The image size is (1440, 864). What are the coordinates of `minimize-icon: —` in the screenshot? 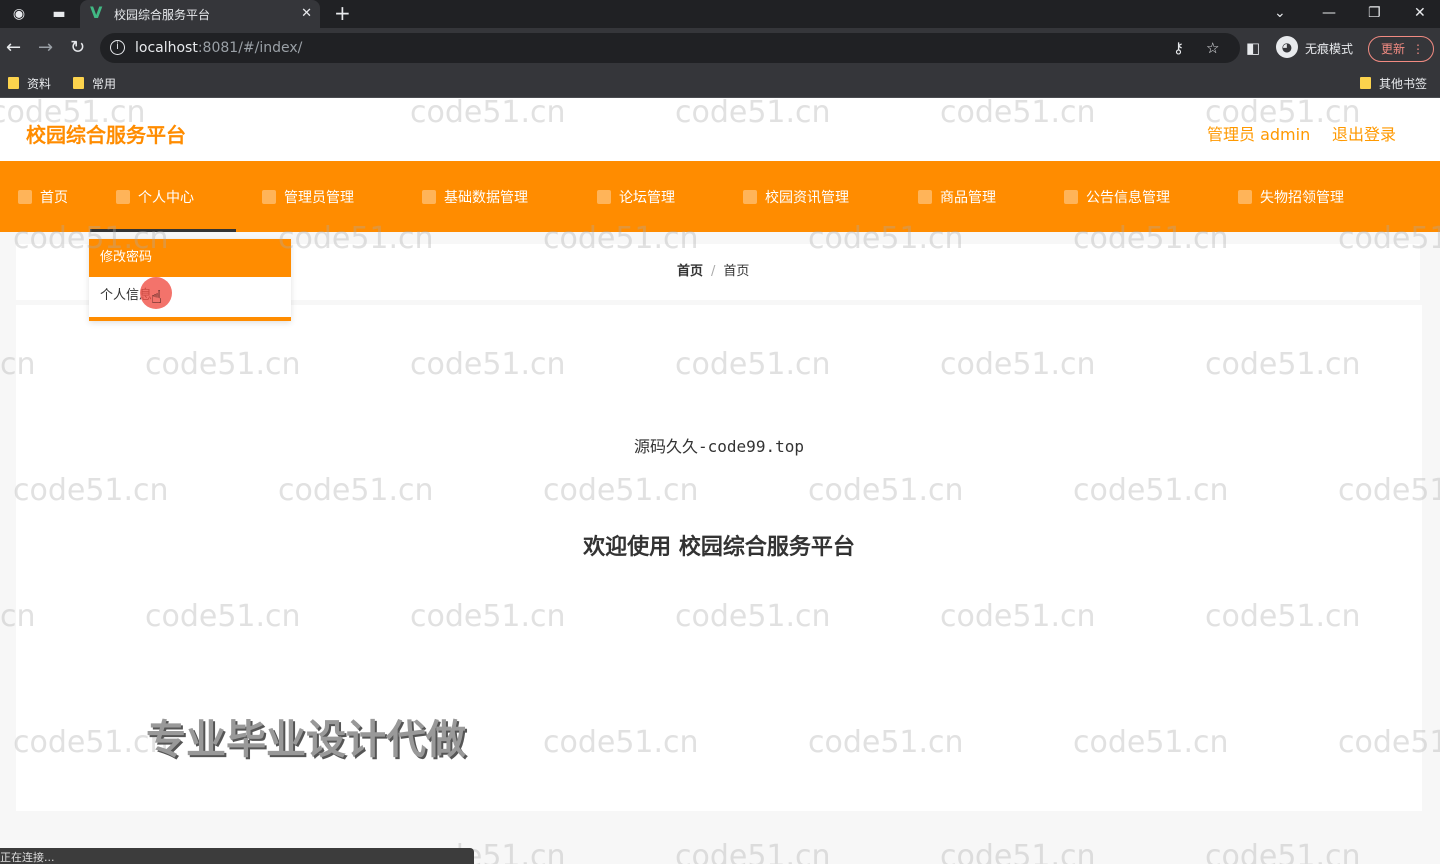 It's located at (1329, 13).